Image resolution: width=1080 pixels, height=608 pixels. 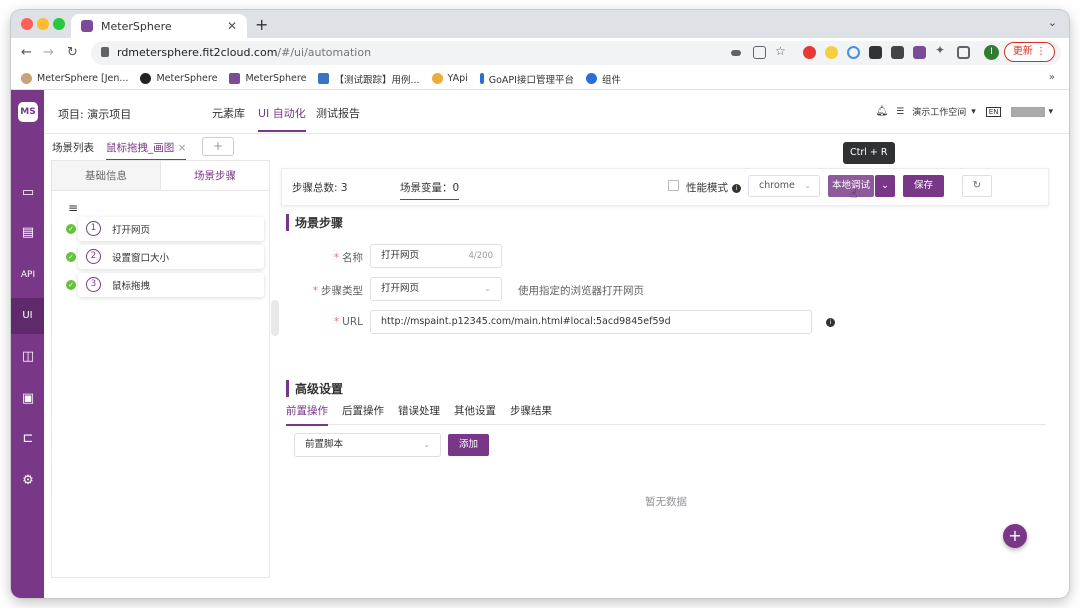 What do you see at coordinates (963, 52) in the screenshot?
I see `sidebar-icon` at bounding box center [963, 52].